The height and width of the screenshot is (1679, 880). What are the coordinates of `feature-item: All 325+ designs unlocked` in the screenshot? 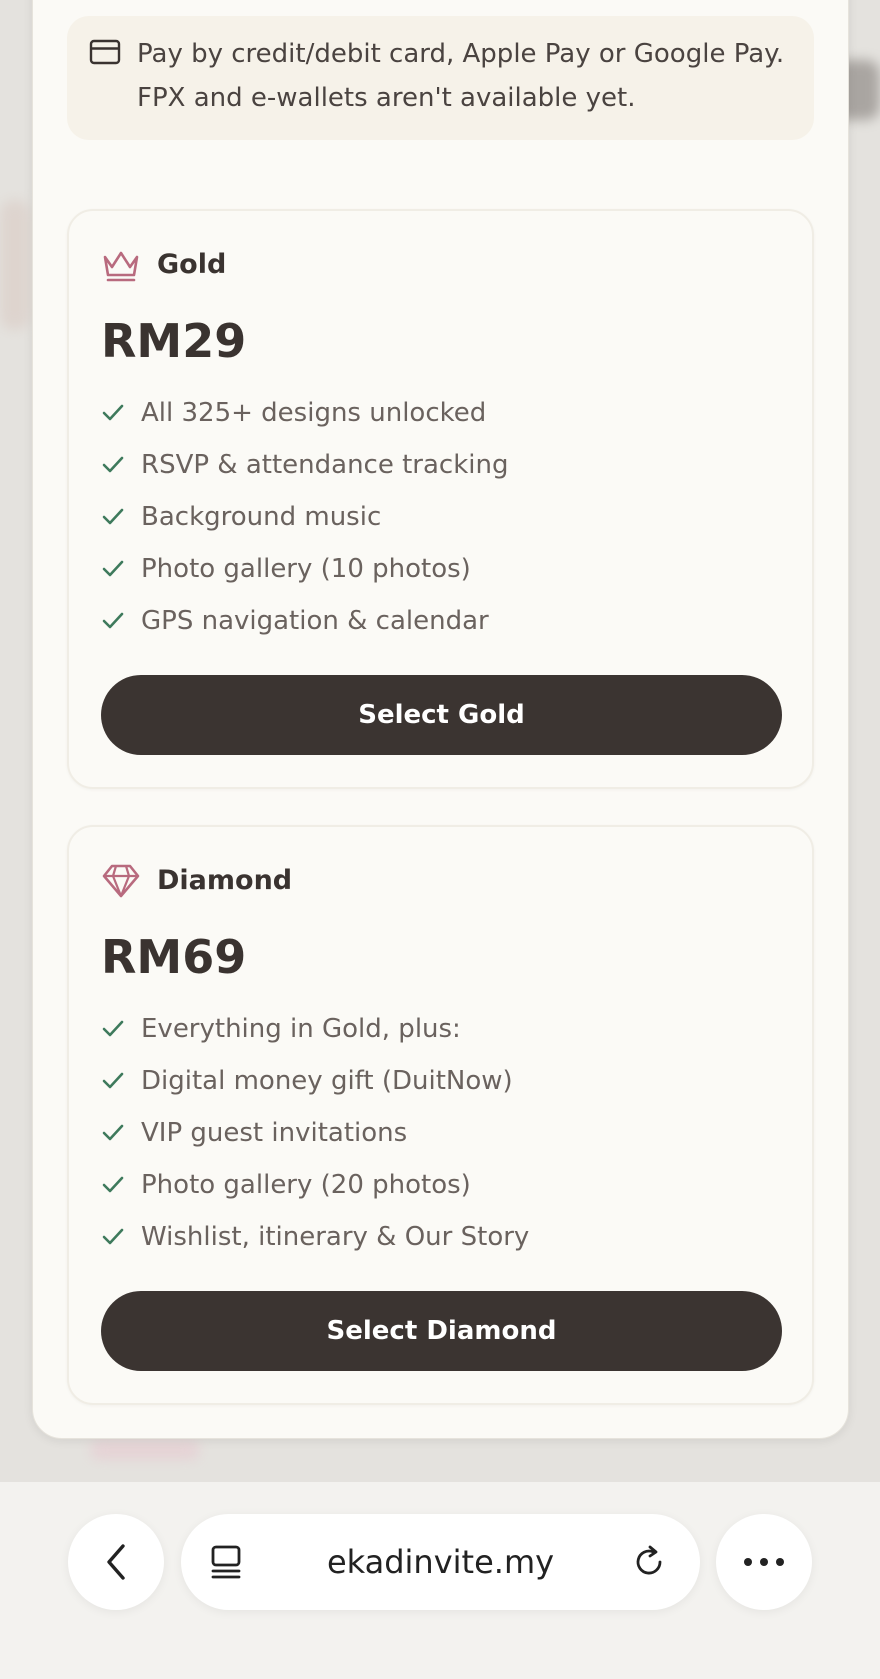 It's located at (304, 413).